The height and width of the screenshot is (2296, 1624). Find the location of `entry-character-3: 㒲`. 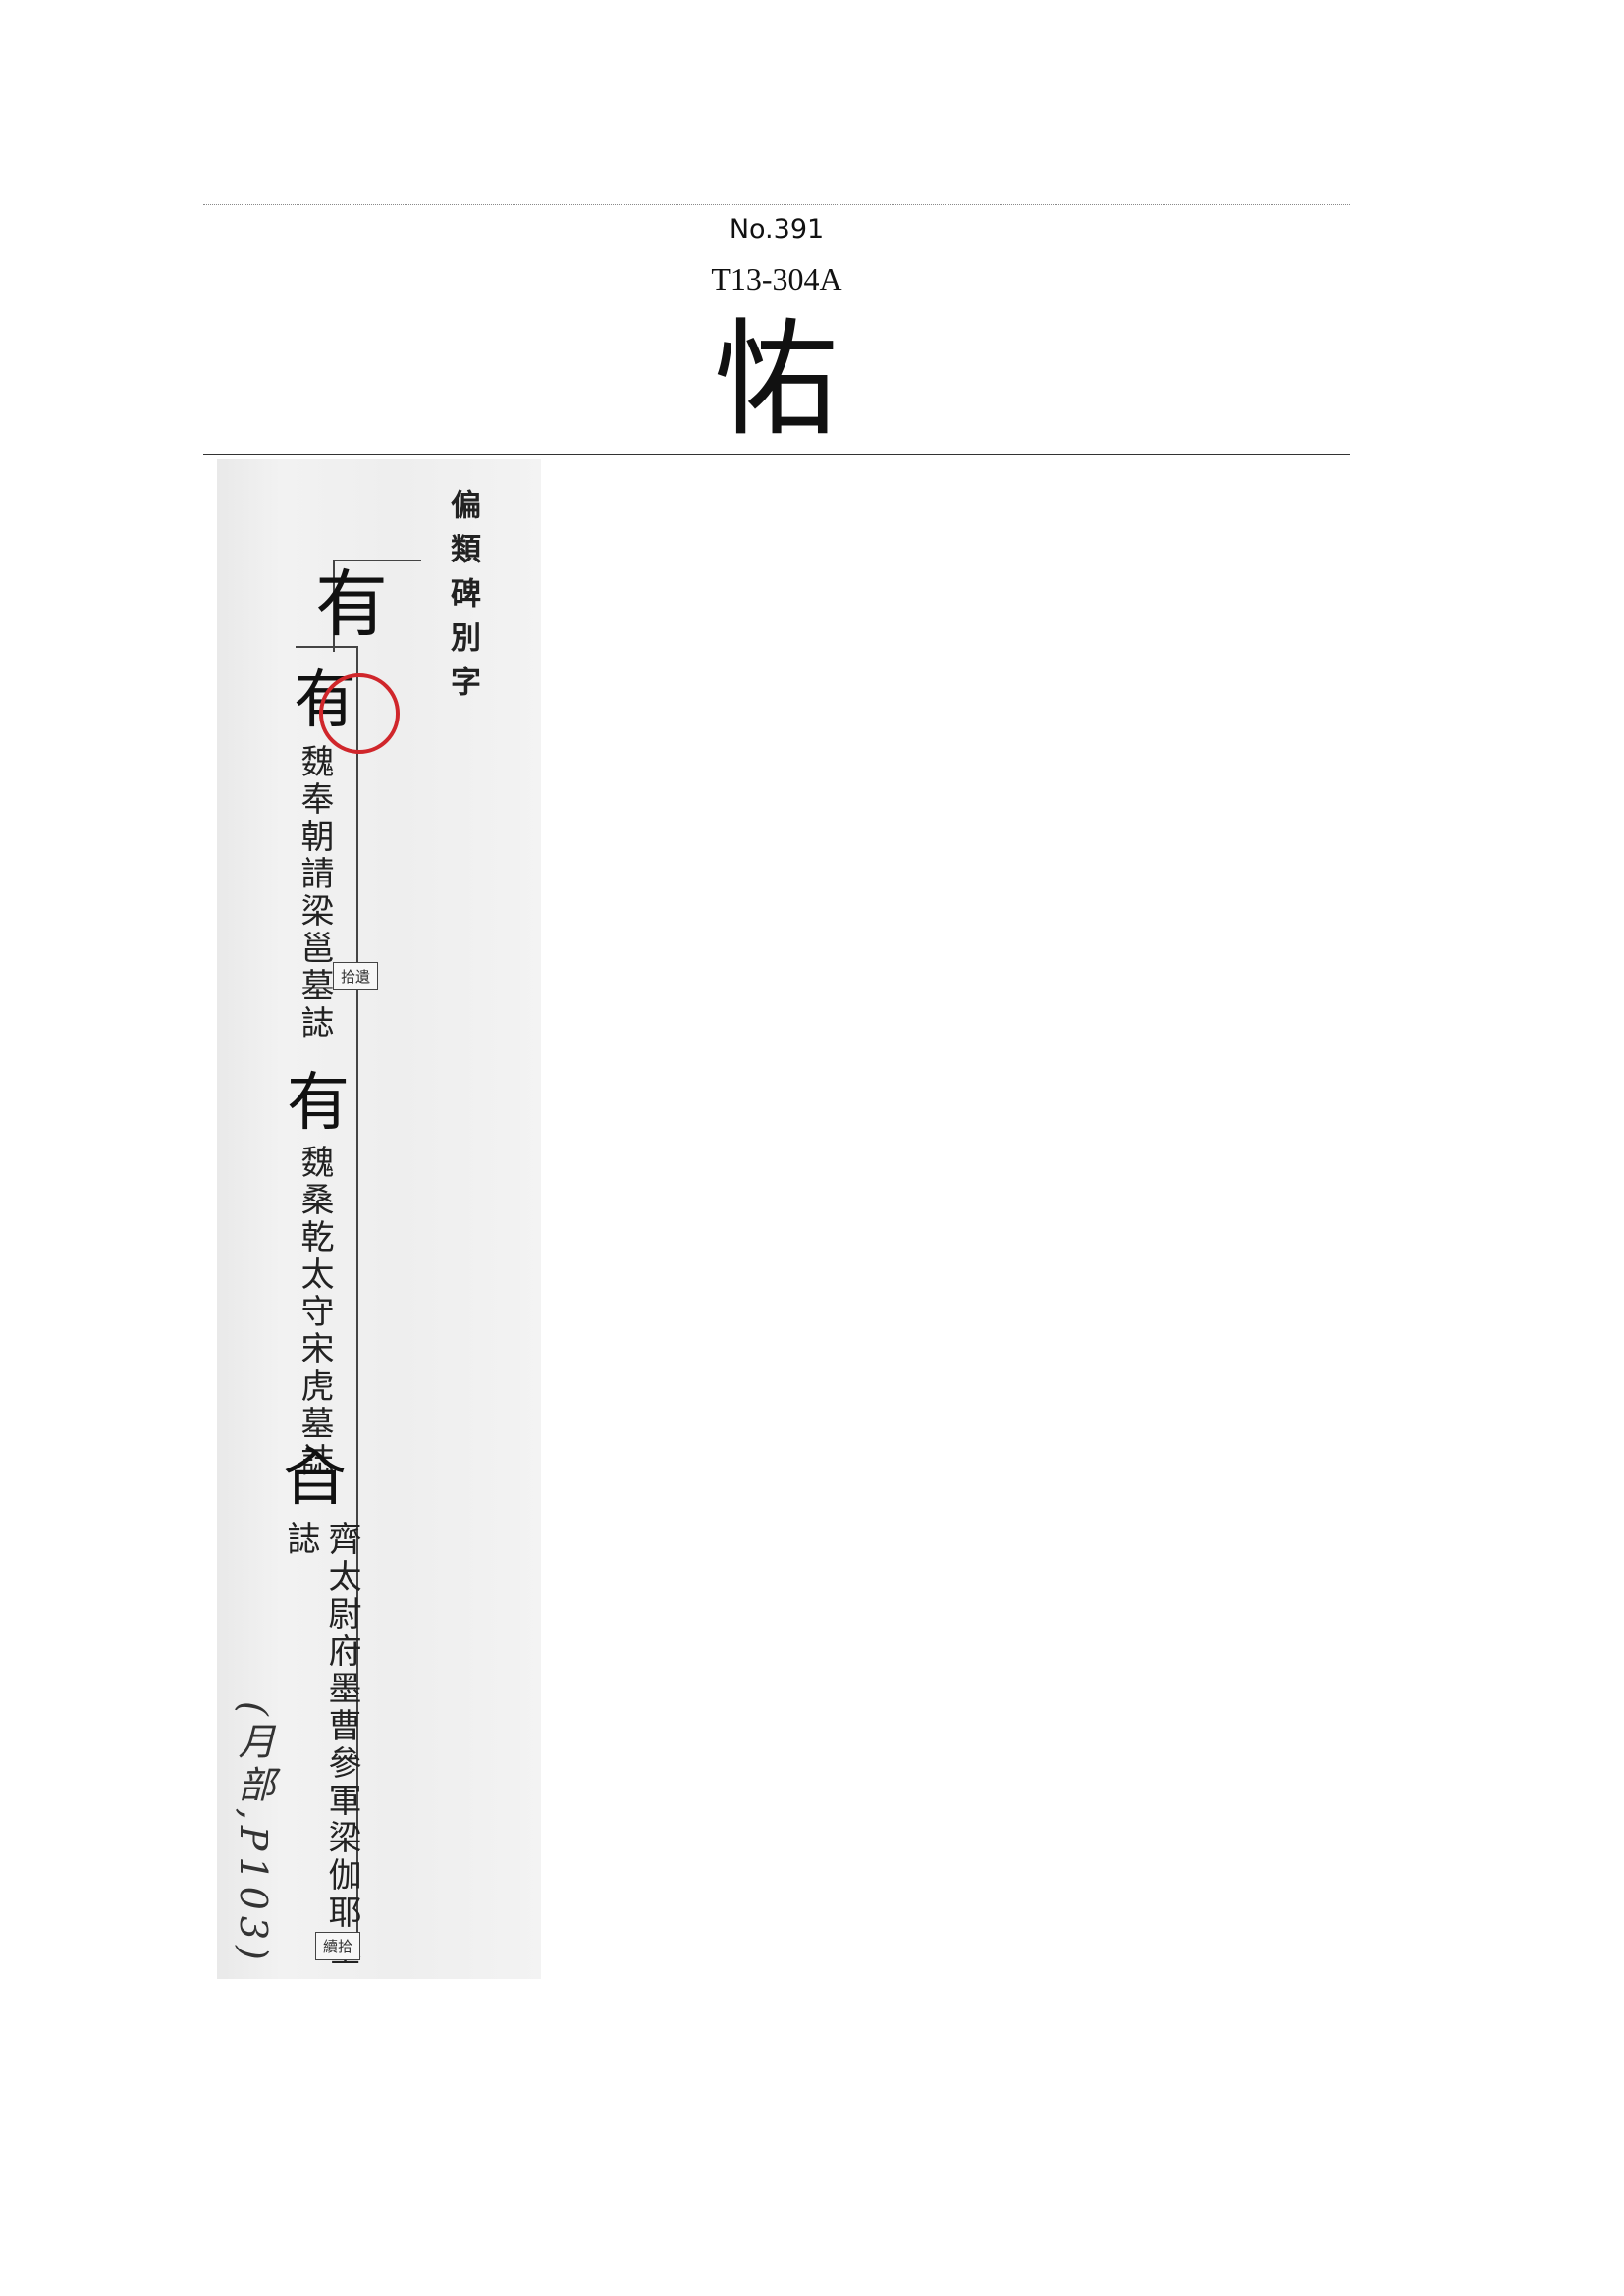

entry-character-3: 㒲 is located at coordinates (315, 1478).